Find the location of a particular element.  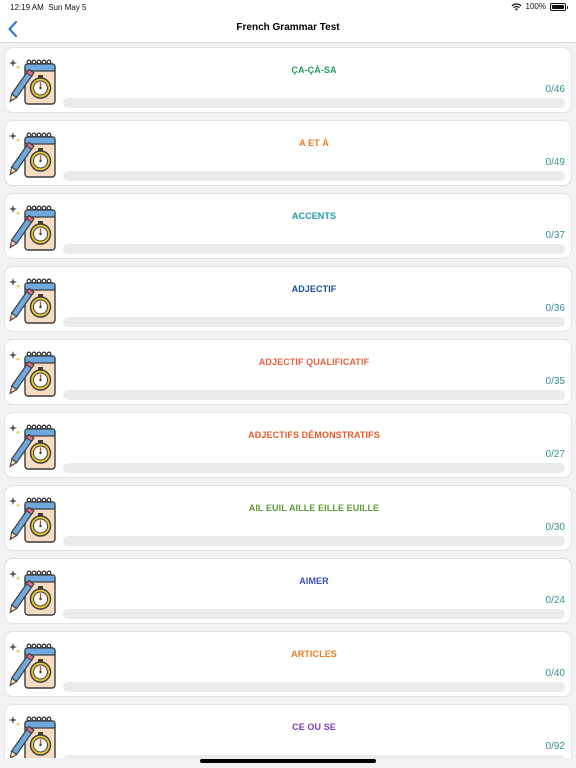

status-right: 100% is located at coordinates (539, 6).